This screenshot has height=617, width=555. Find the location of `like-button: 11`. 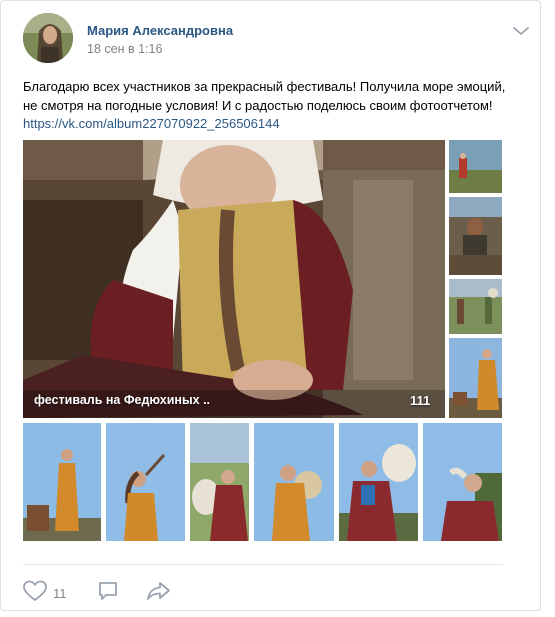

like-button: 11 is located at coordinates (45, 593).